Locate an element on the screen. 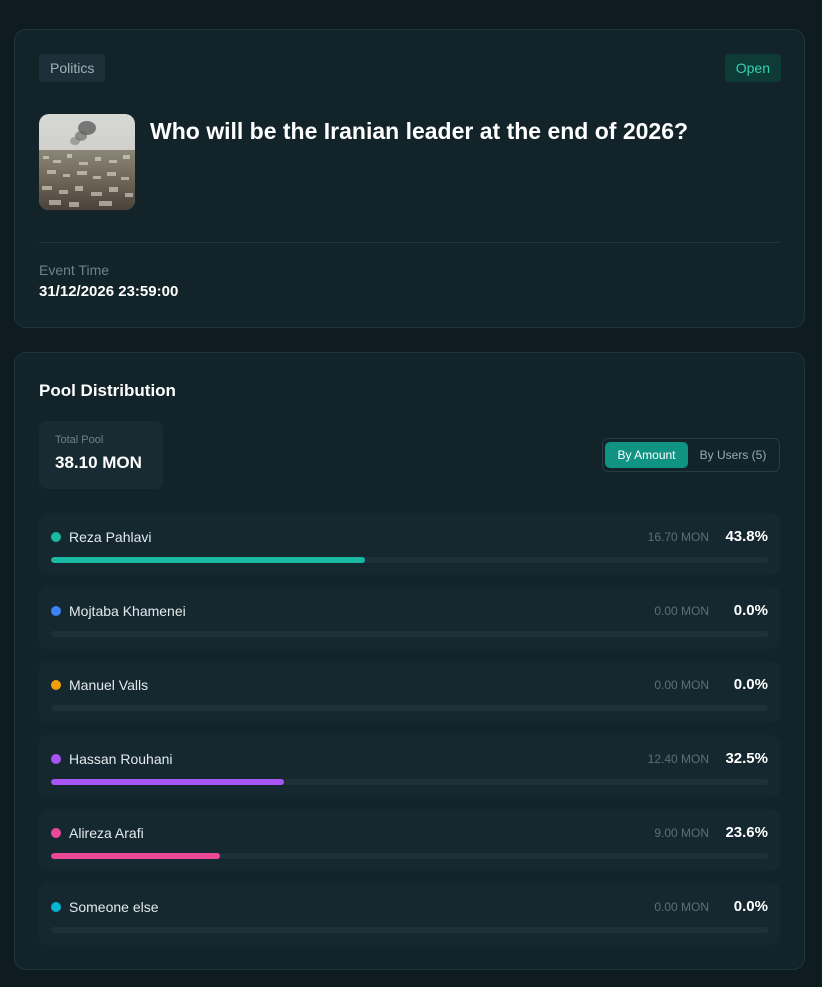 The height and width of the screenshot is (987, 822). event-time-value: 31/12/2026 23:59:00 is located at coordinates (109, 291).